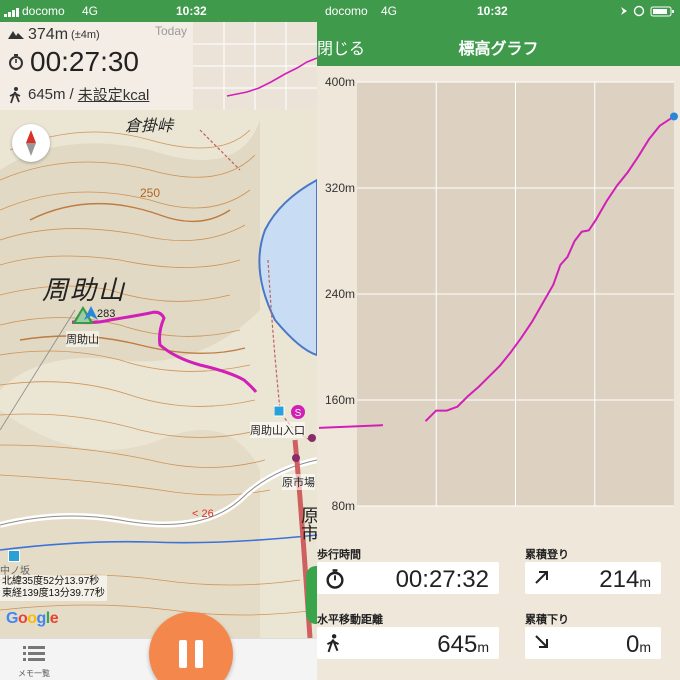 The height and width of the screenshot is (680, 680). I want to click on compass-icon, so click(31, 143).